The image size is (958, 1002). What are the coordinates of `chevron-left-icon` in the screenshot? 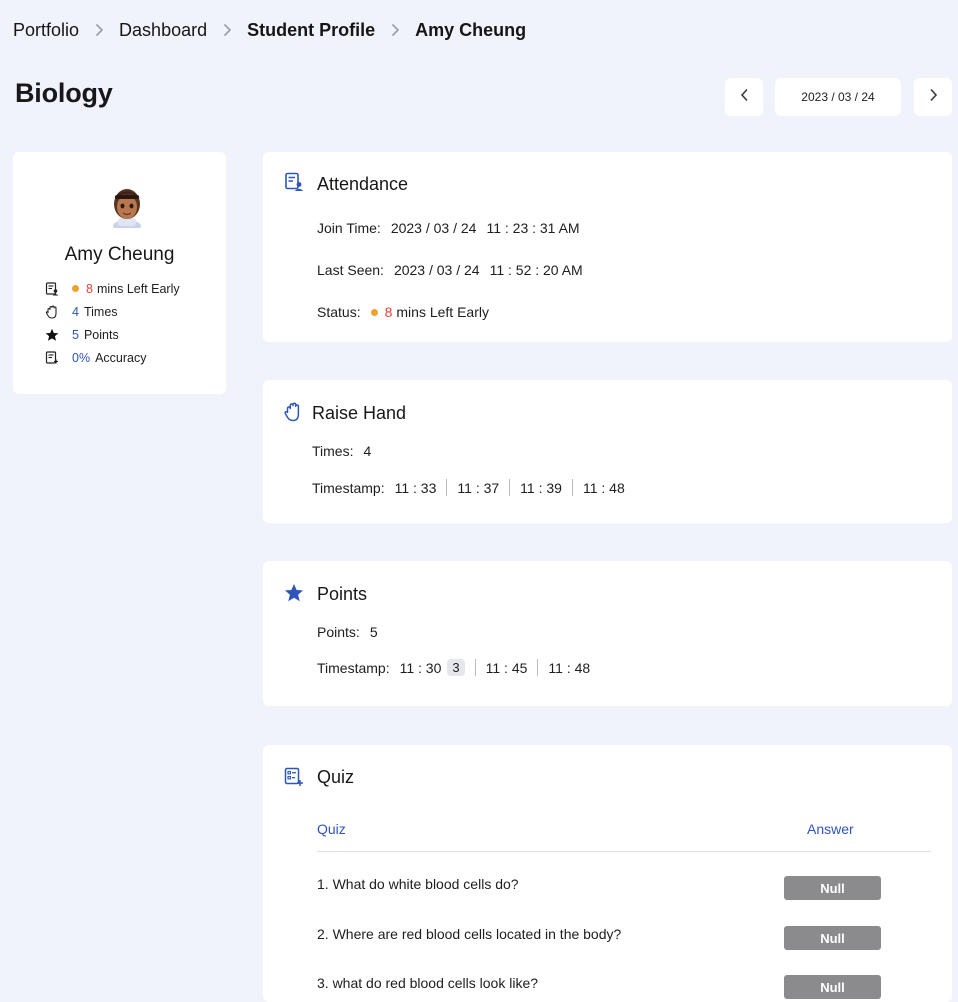 It's located at (744, 97).